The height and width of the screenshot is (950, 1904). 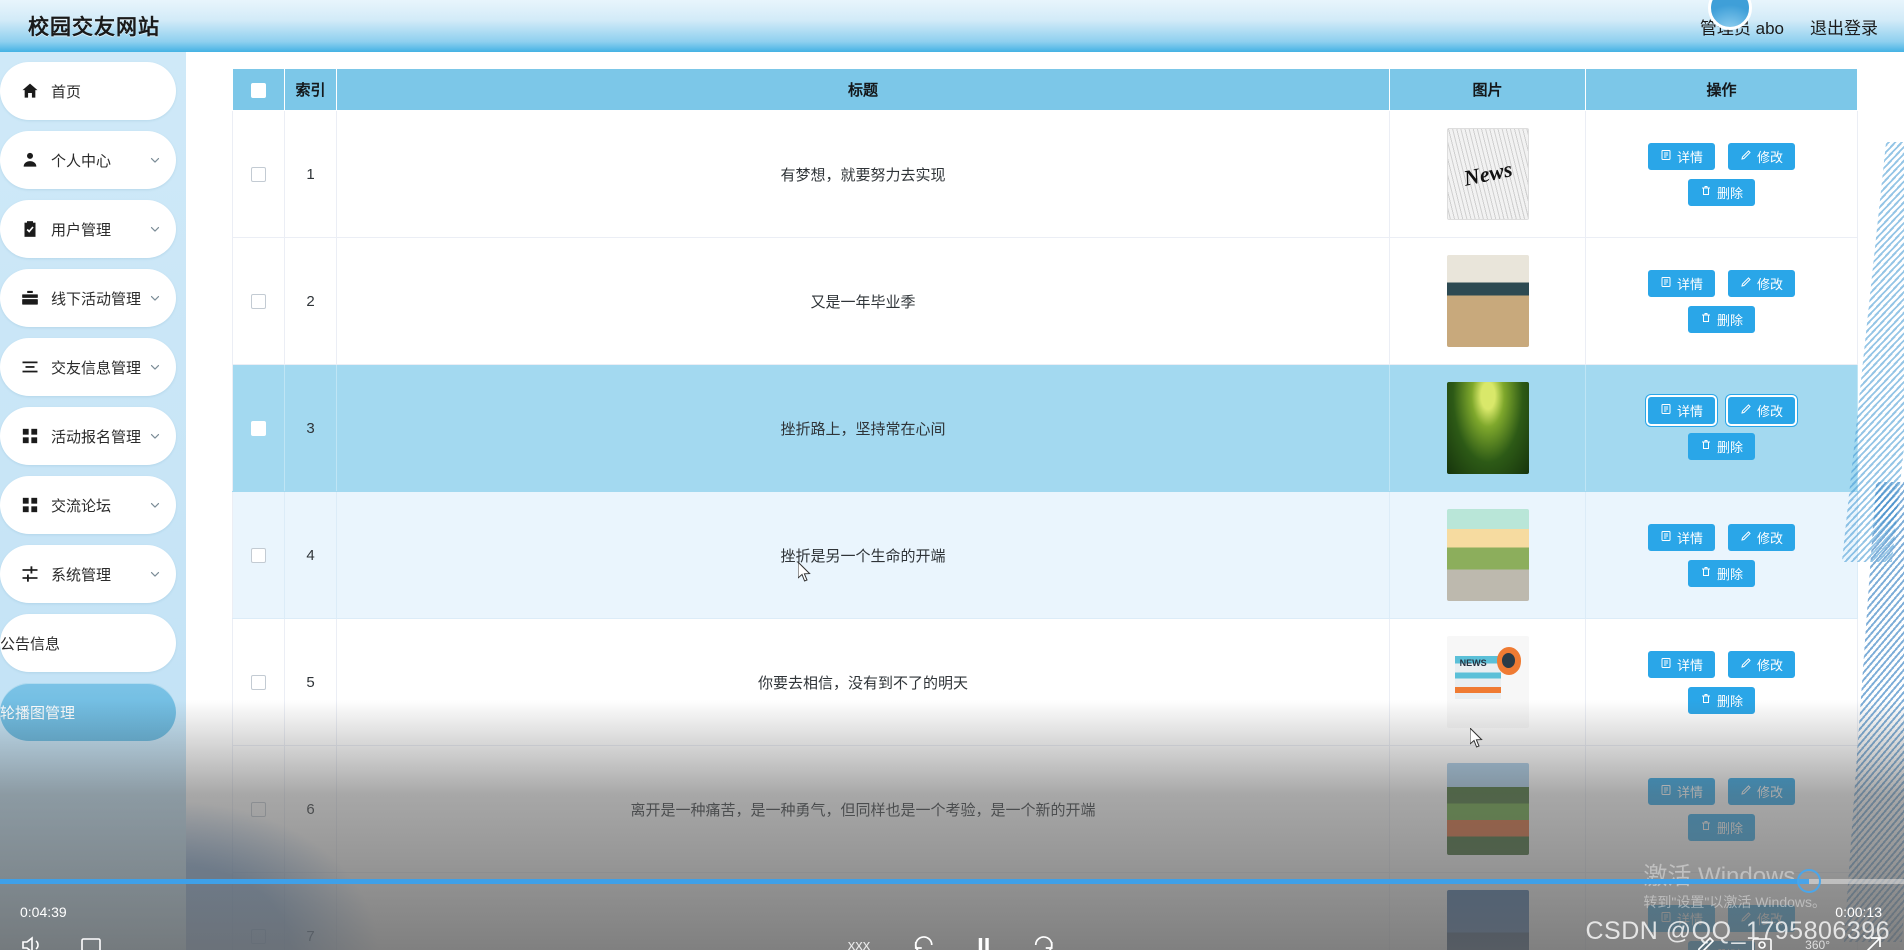 I want to click on row-index: 2, so click(x=310, y=301).